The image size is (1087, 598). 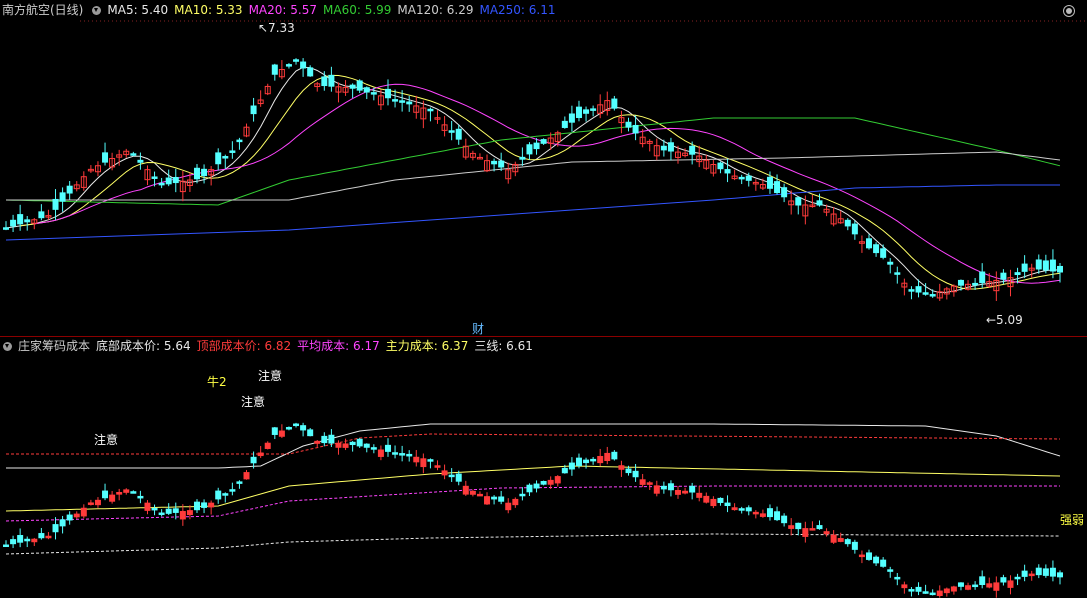 What do you see at coordinates (143, 346) in the screenshot?
I see `bottom-cost-label: 底部成本价: 5.64` at bounding box center [143, 346].